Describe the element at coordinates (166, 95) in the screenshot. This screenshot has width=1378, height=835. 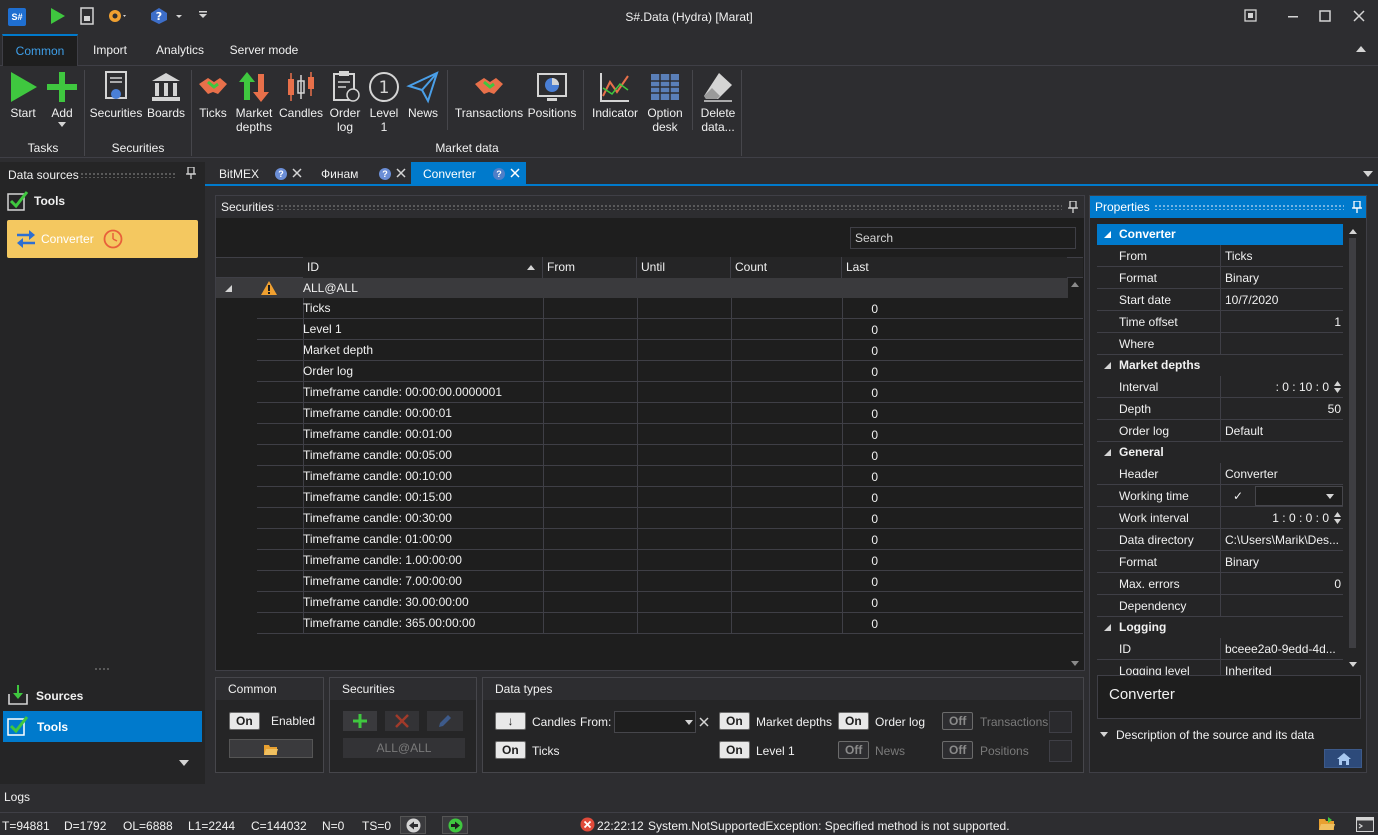
I see `boards-button: Boards` at that location.